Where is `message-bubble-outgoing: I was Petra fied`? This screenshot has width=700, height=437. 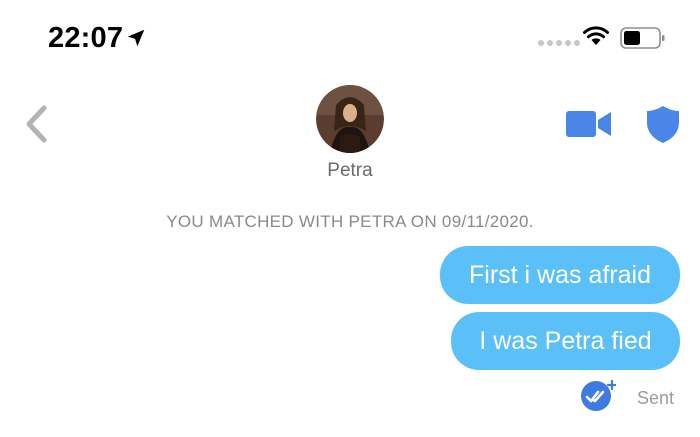 message-bubble-outgoing: I was Petra fied is located at coordinates (565, 341).